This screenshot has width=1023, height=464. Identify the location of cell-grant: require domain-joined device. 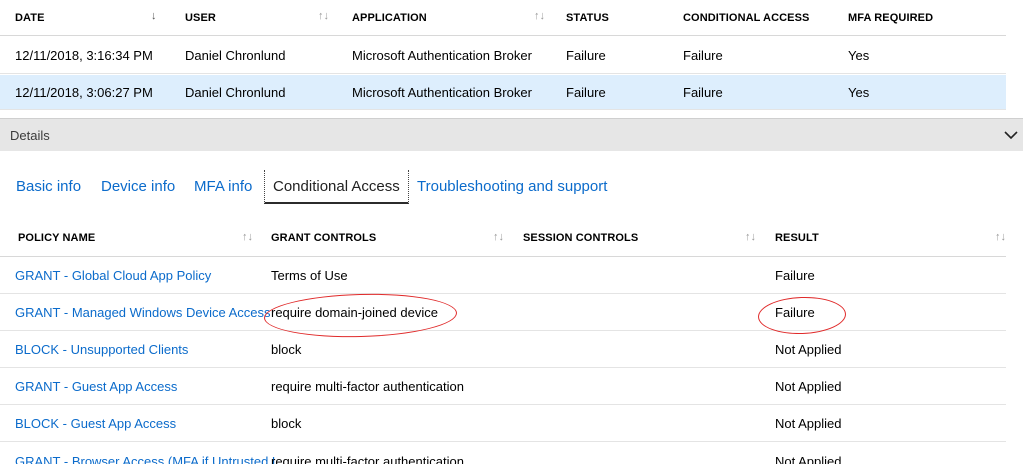
(354, 312).